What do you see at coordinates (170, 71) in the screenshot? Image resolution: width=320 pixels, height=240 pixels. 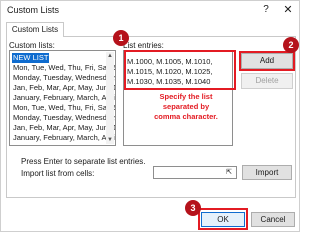 I see `entry-line: M.1015, M.1020, M.1025,` at bounding box center [170, 71].